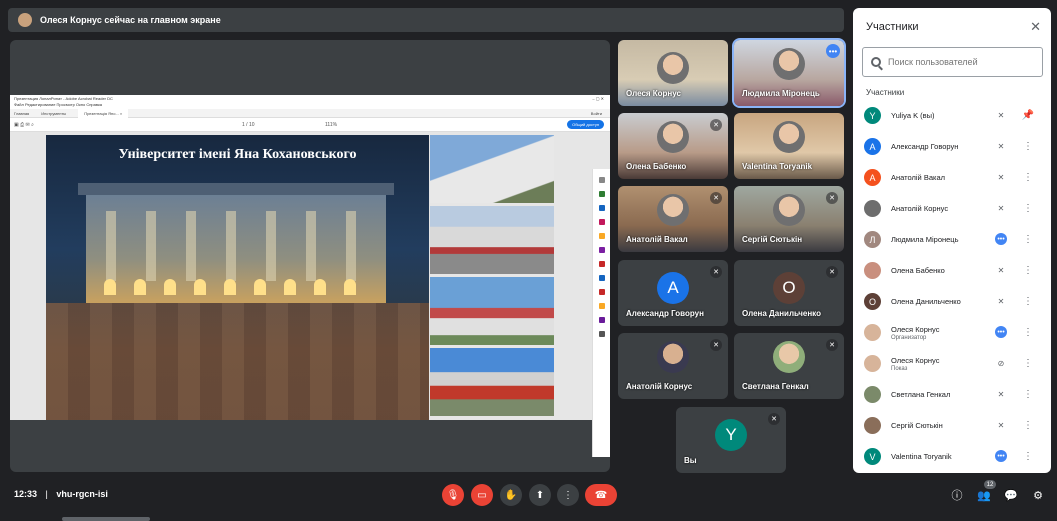 The height and width of the screenshot is (521, 1057). What do you see at coordinates (872, 239) in the screenshot?
I see `avatar: Л` at bounding box center [872, 239].